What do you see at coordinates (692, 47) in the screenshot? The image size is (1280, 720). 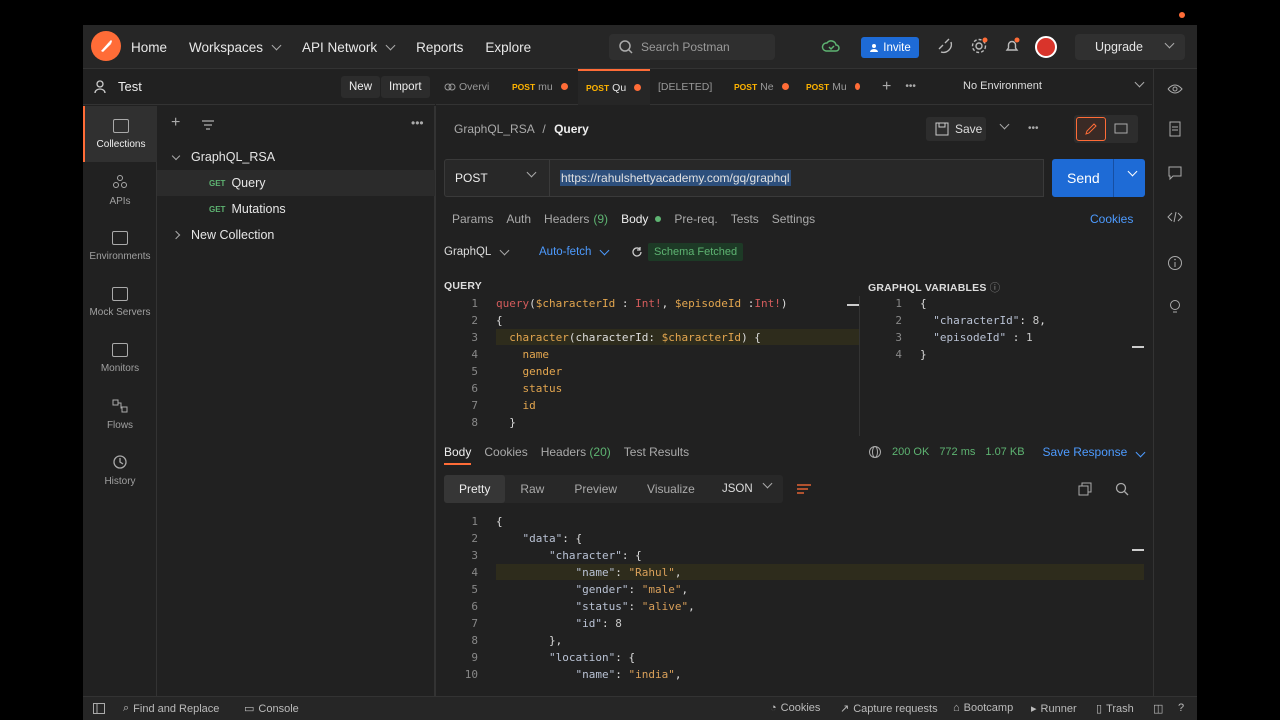 I see `search-input: Search Postman` at bounding box center [692, 47].